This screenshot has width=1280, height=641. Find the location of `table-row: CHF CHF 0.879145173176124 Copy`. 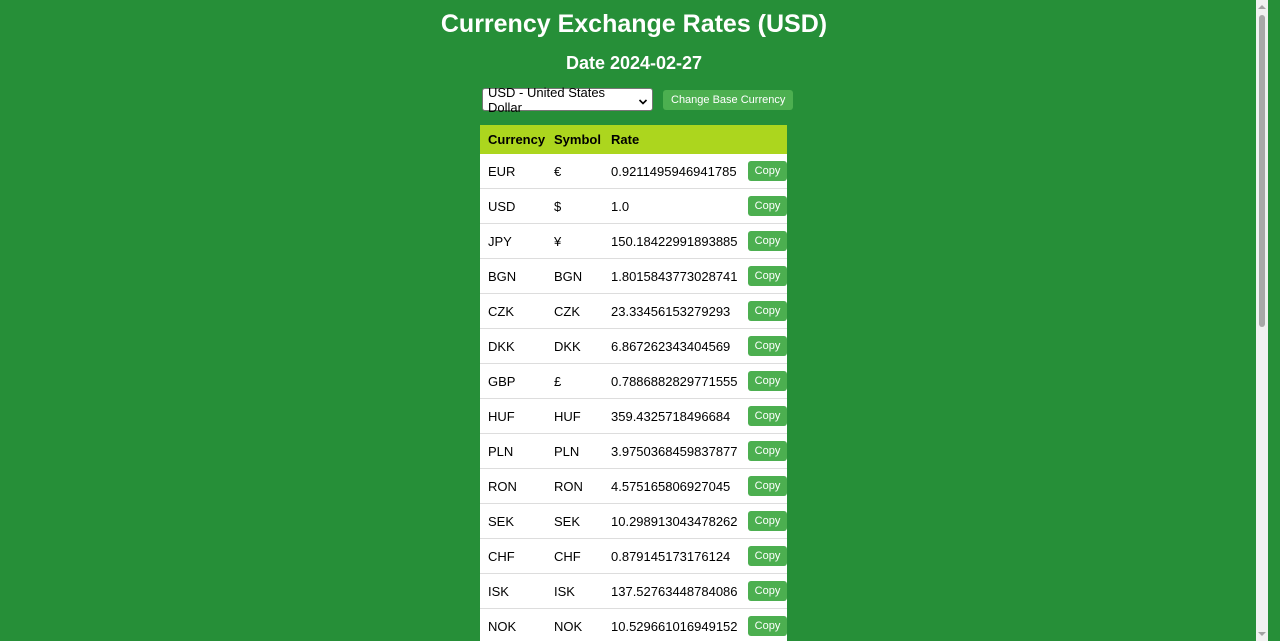

table-row: CHF CHF 0.879145173176124 Copy is located at coordinates (633, 556).